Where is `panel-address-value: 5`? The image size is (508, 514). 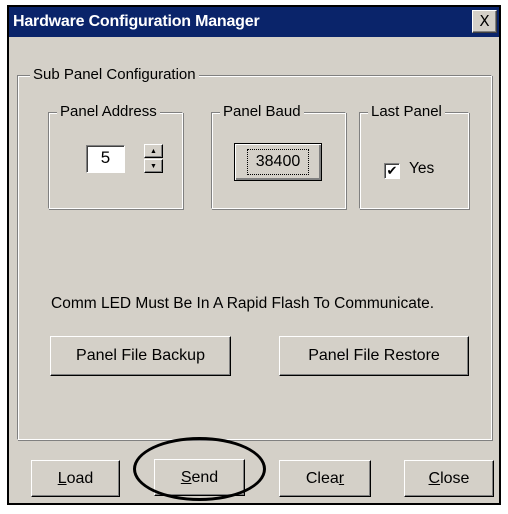
panel-address-value: 5 is located at coordinates (105, 157).